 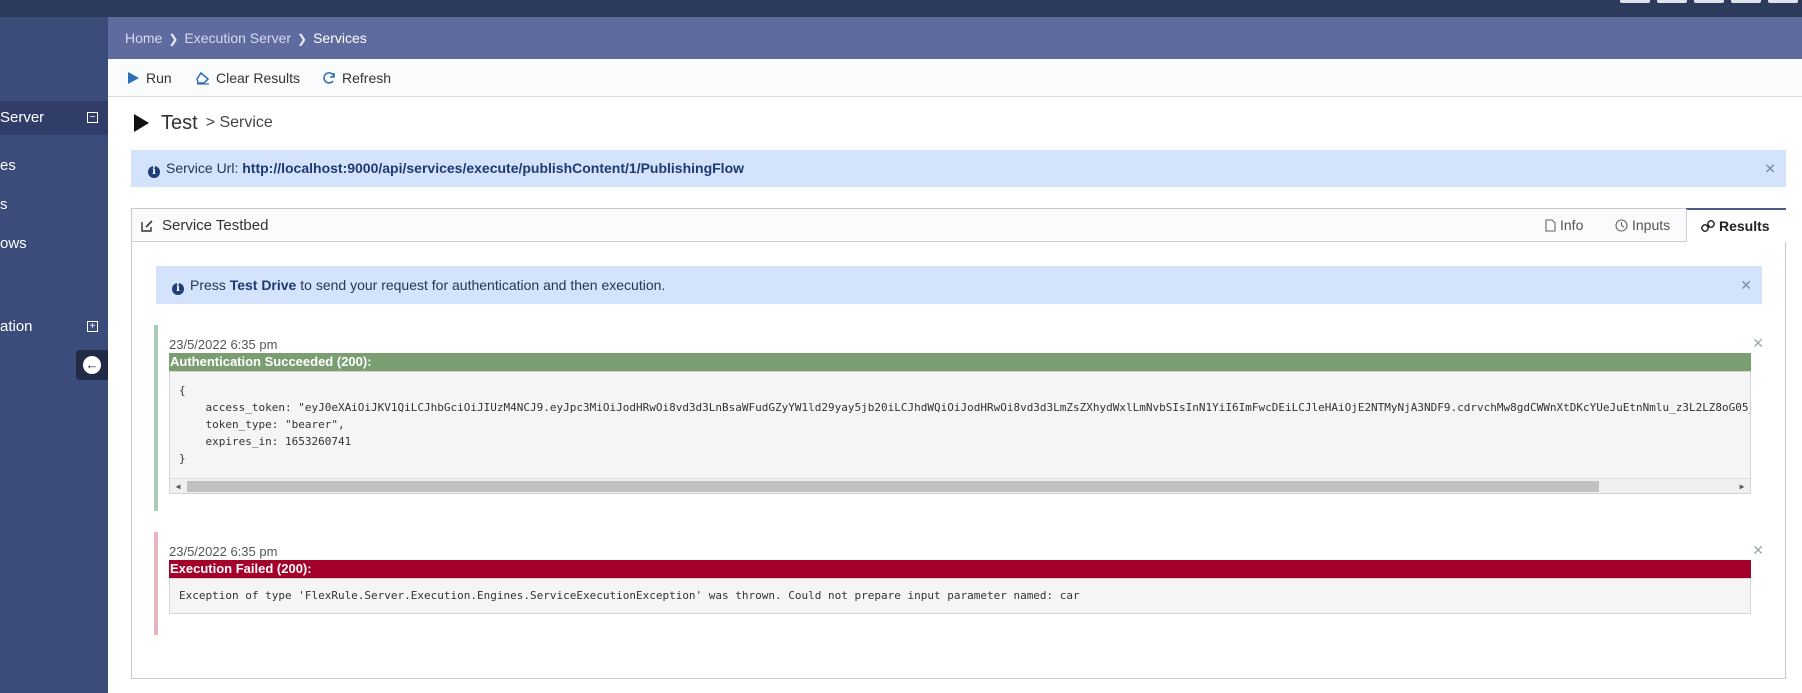 I want to click on page-subtitle: > Service, so click(x=239, y=122).